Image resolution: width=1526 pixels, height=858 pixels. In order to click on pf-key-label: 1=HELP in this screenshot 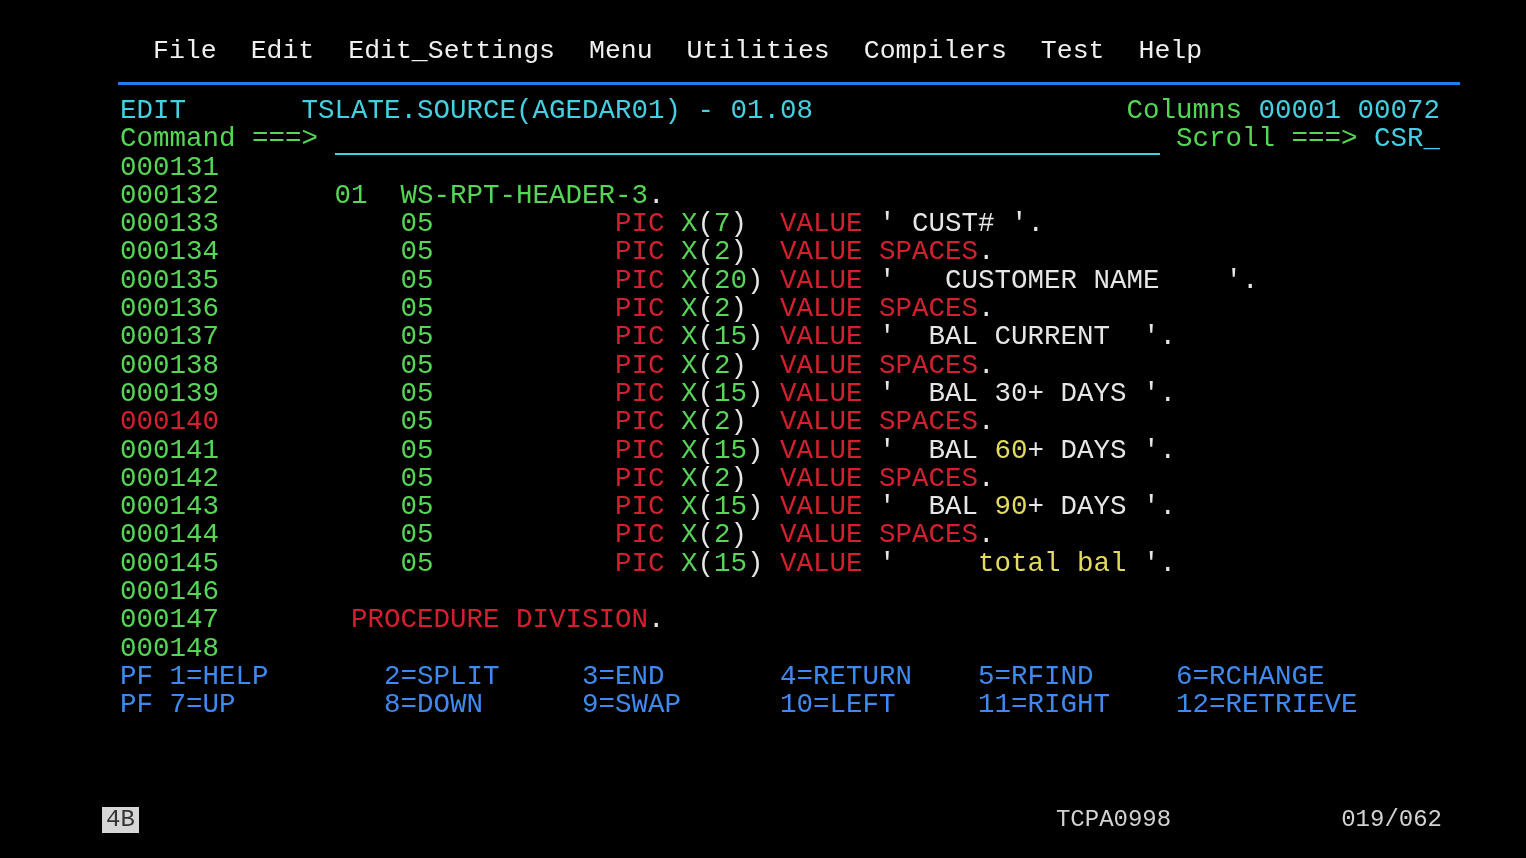, I will do `click(219, 677)`.